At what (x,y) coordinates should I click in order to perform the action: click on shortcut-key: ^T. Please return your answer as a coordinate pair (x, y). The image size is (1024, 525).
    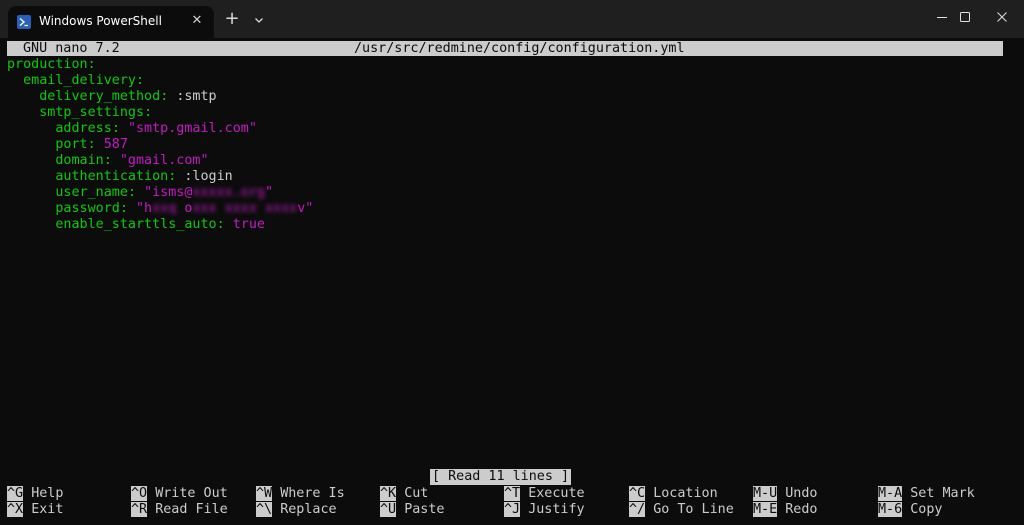
    Looking at the image, I should click on (512, 493).